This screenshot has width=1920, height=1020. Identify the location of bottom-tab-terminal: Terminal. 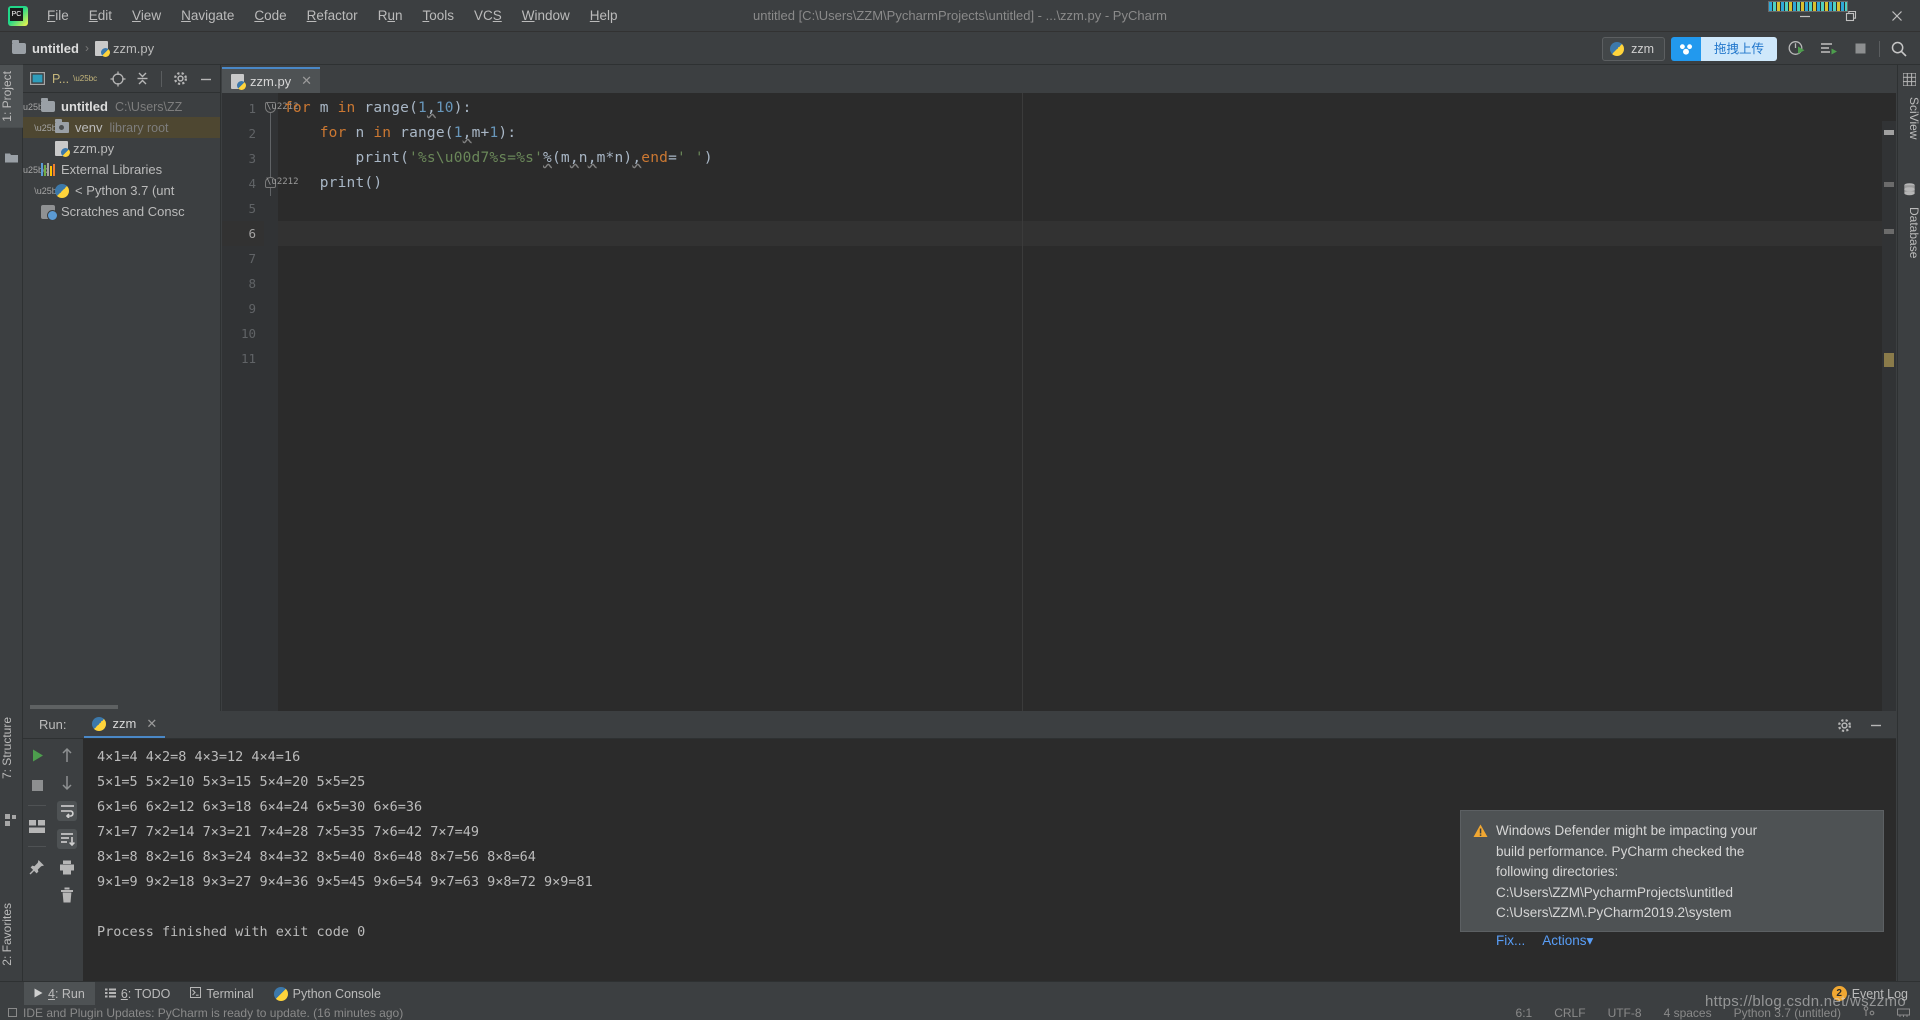
(221, 994).